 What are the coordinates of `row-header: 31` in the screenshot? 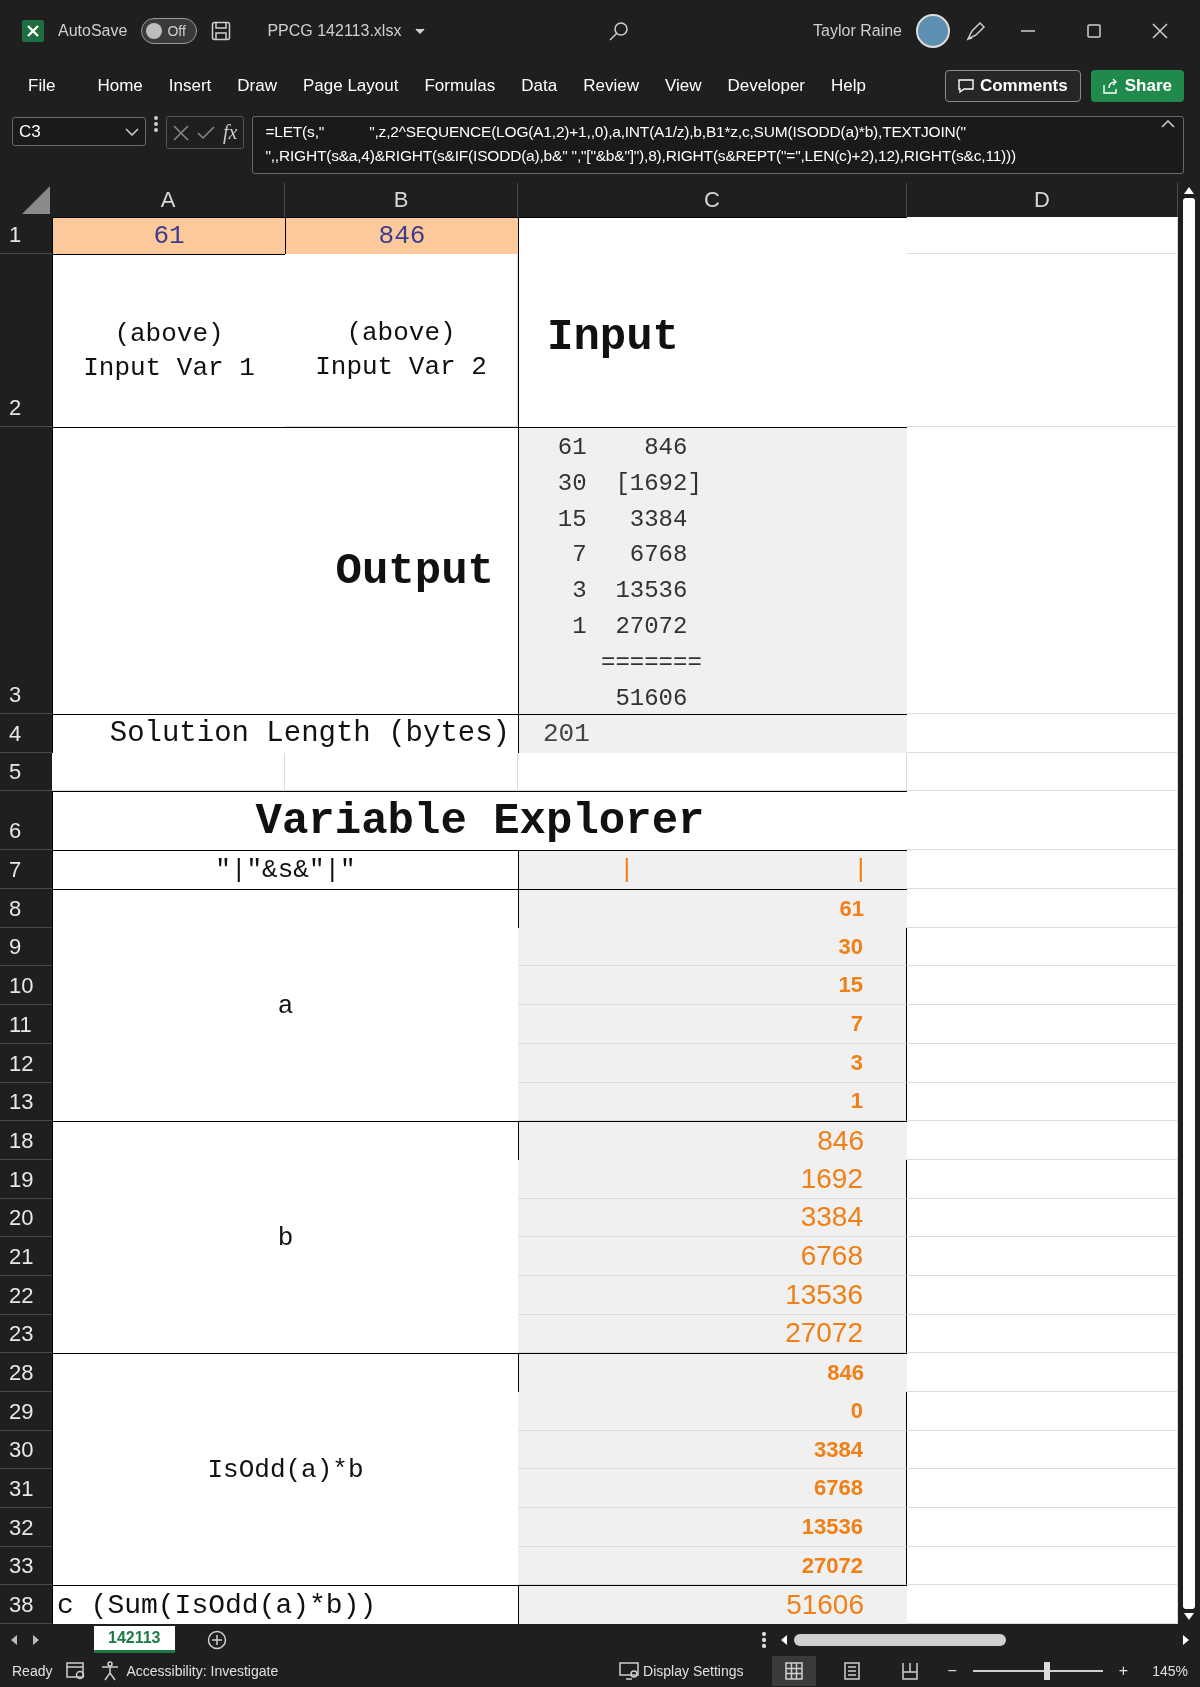 It's located at (26, 1489).